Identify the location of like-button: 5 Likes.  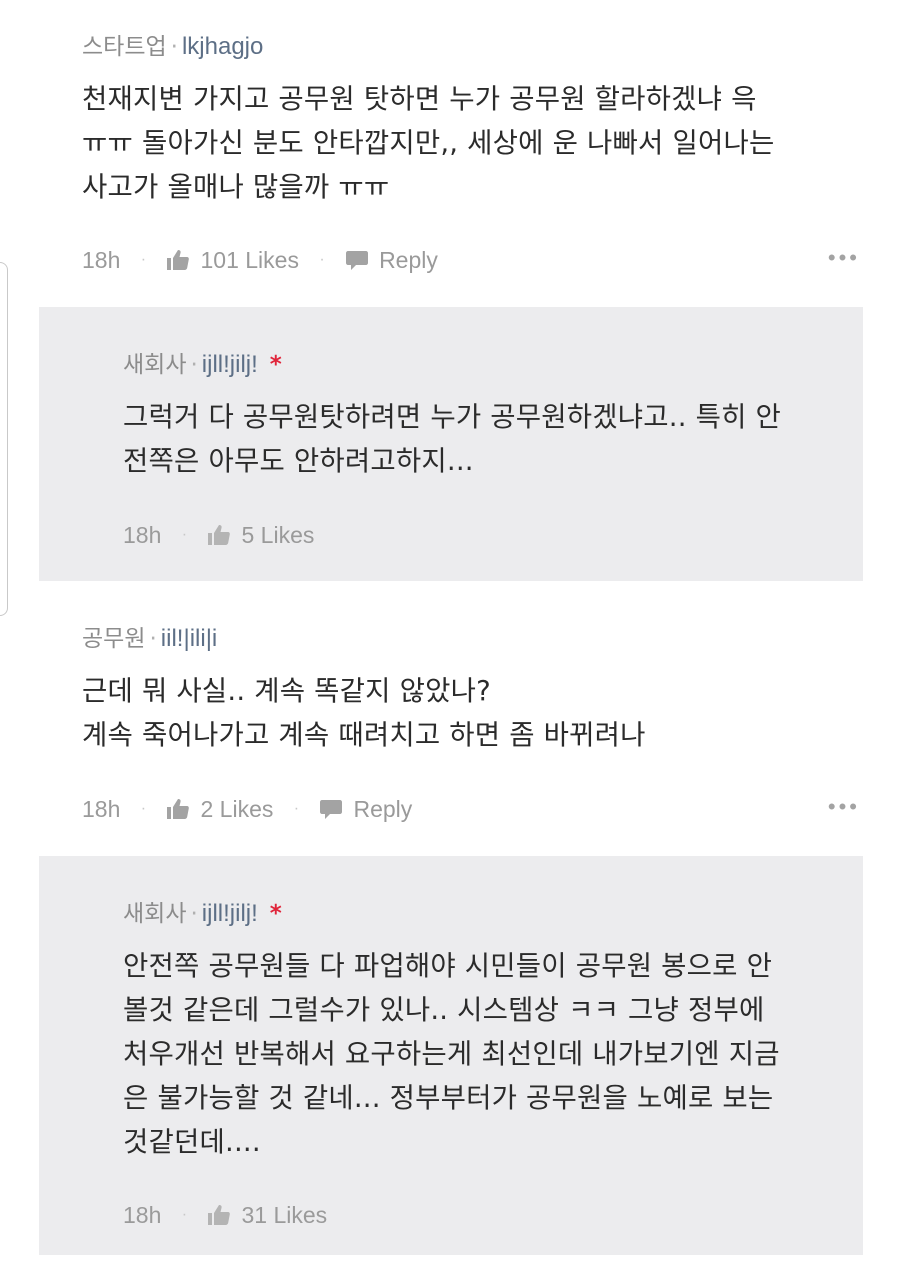
(260, 535).